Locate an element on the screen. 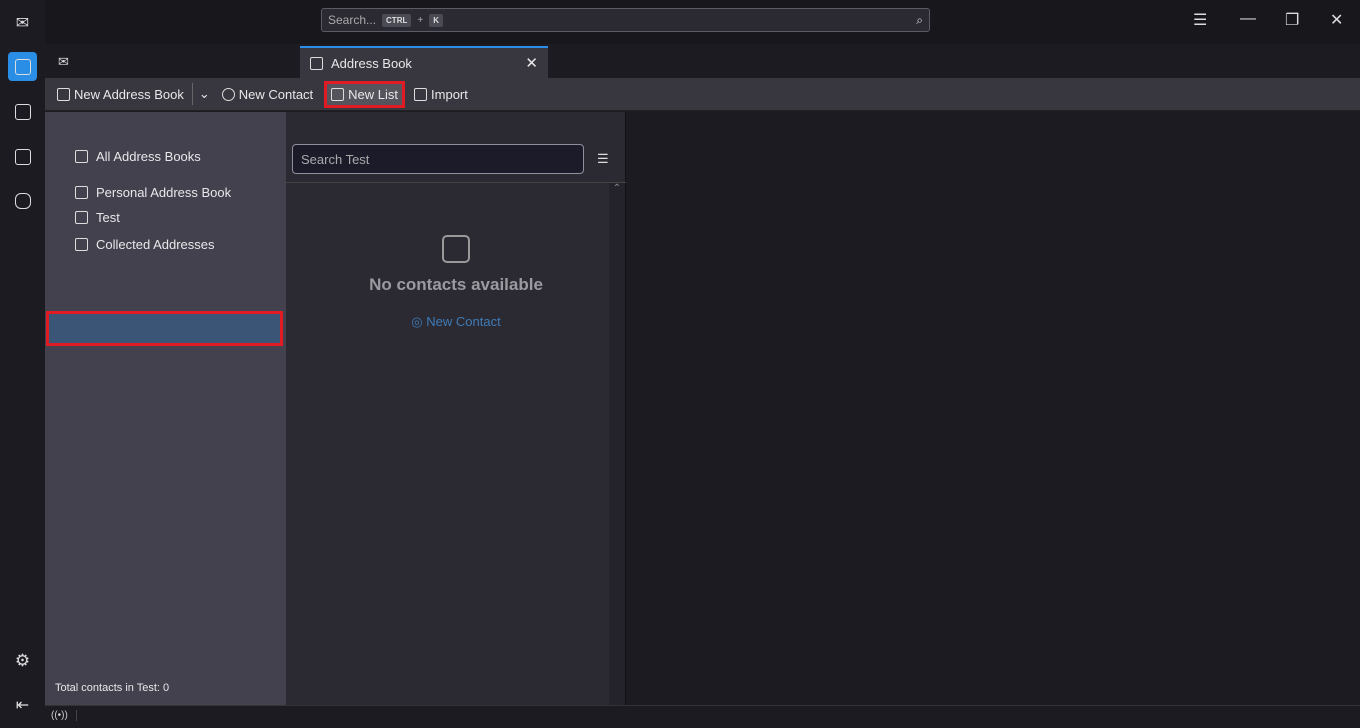 This screenshot has width=1360, height=728. new-address-book-button: New Address Book is located at coordinates (120, 94).